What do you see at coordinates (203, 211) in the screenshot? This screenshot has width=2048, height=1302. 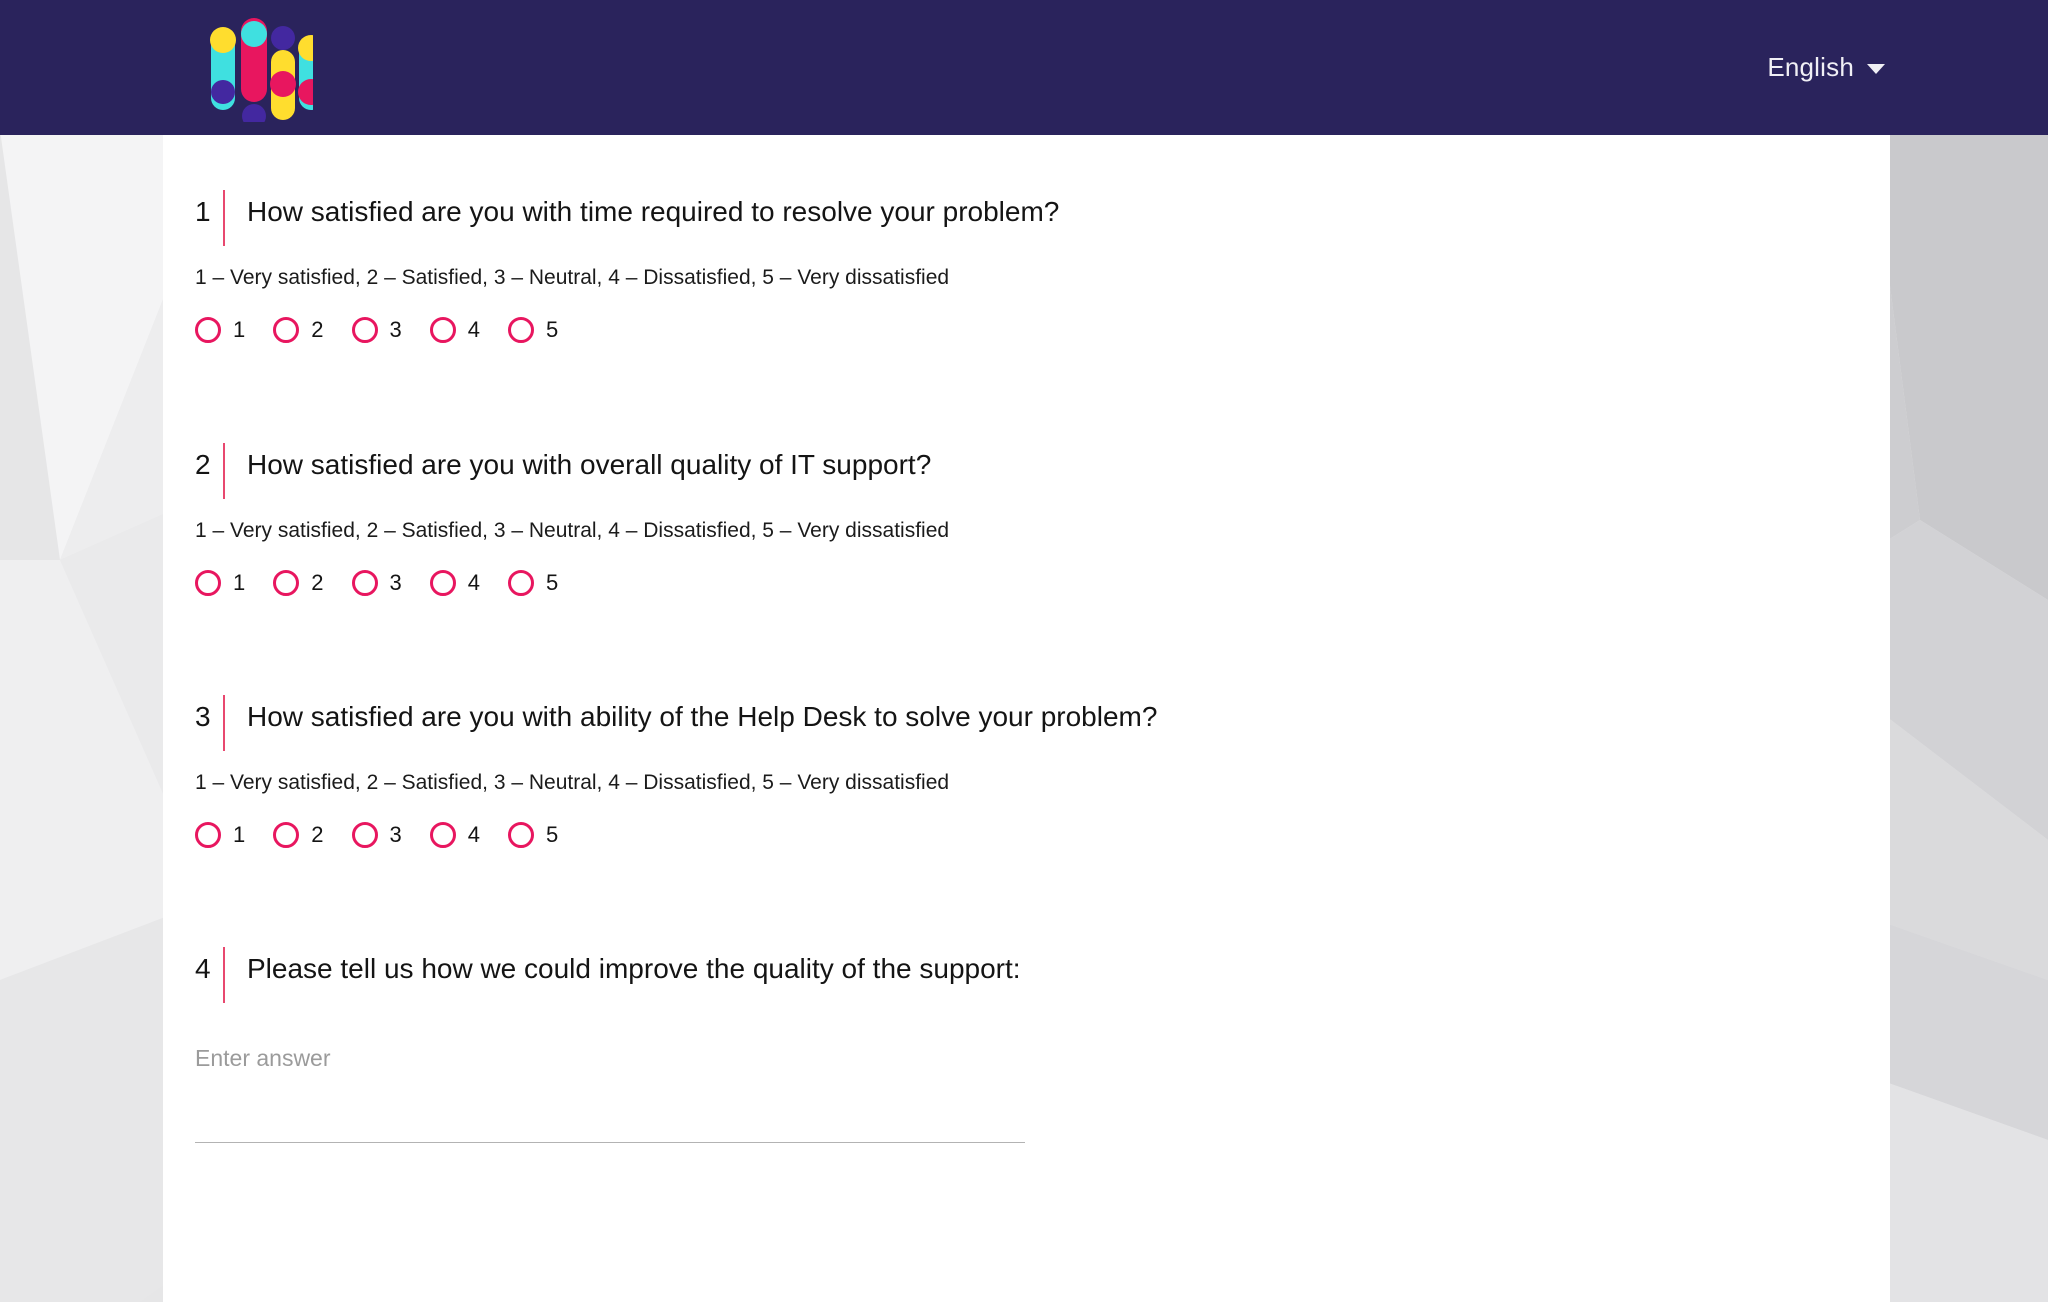 I see `question-number: 1` at bounding box center [203, 211].